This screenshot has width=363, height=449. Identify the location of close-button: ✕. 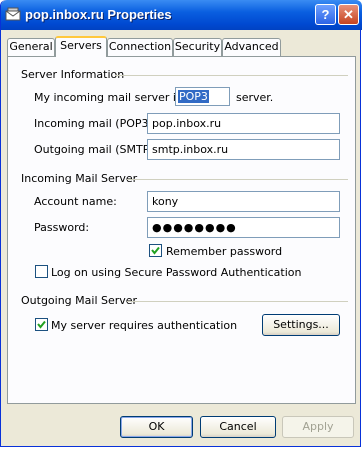
(348, 14).